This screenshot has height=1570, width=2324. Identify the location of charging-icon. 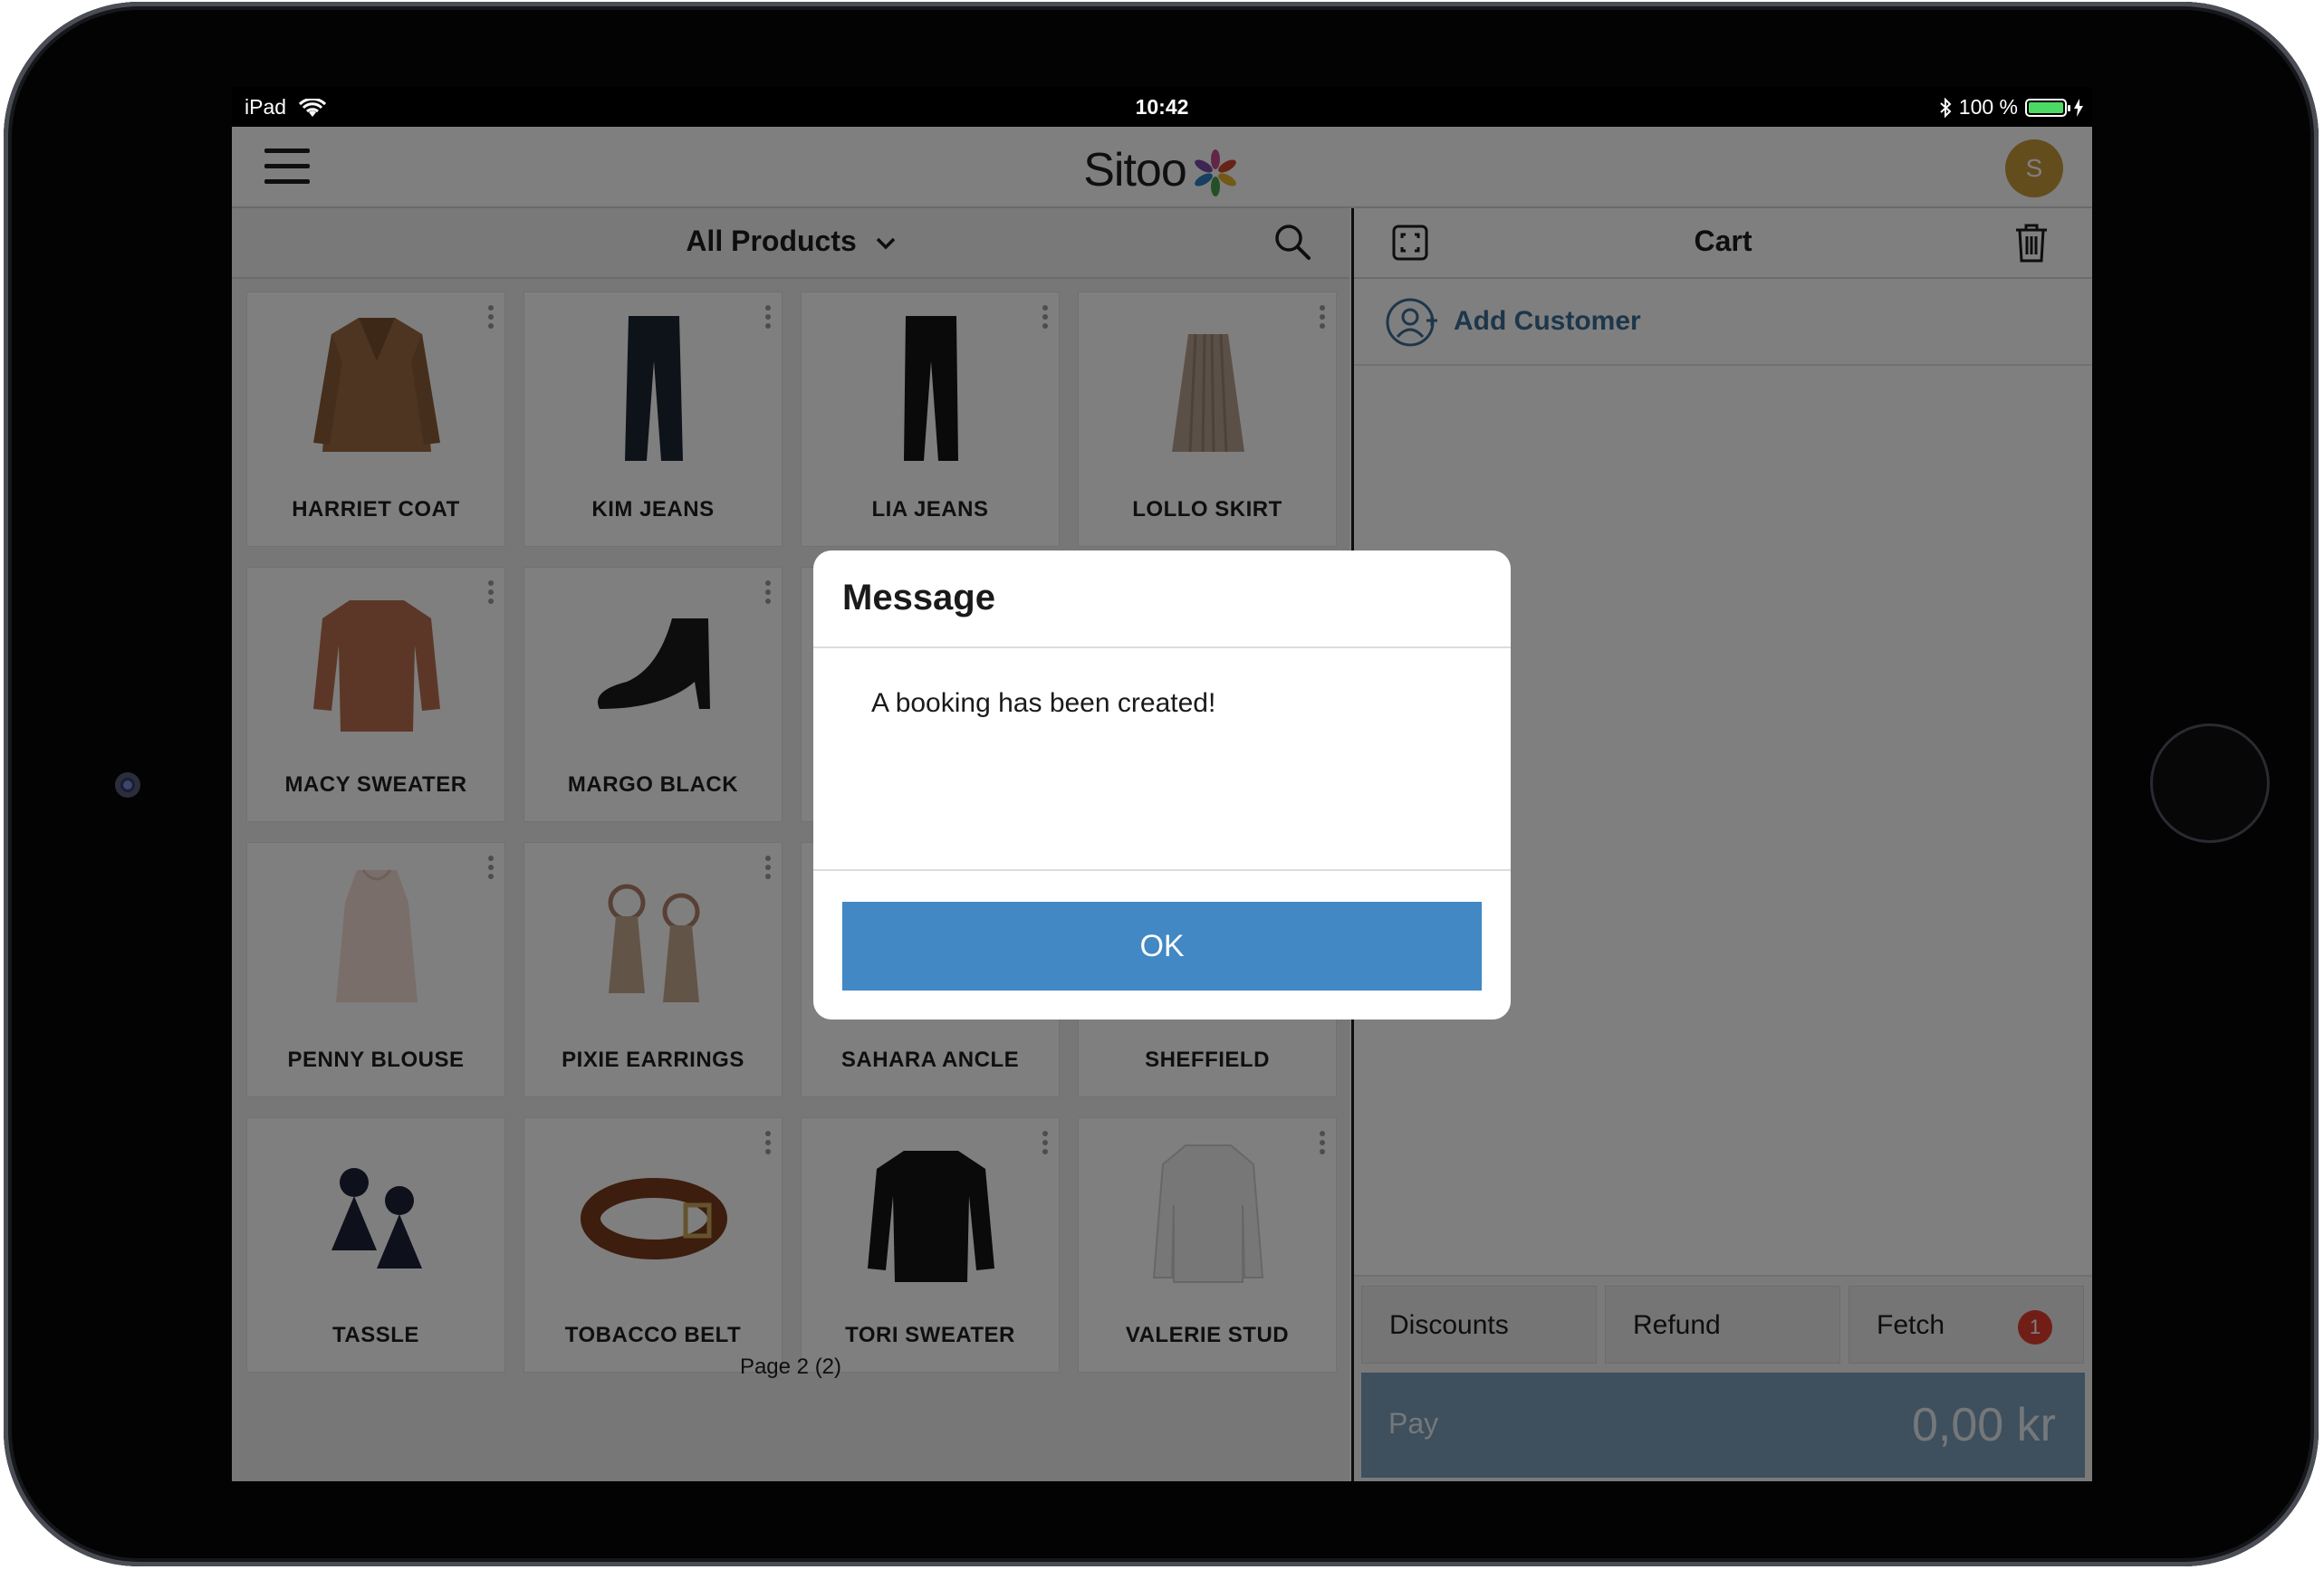
(2078, 107).